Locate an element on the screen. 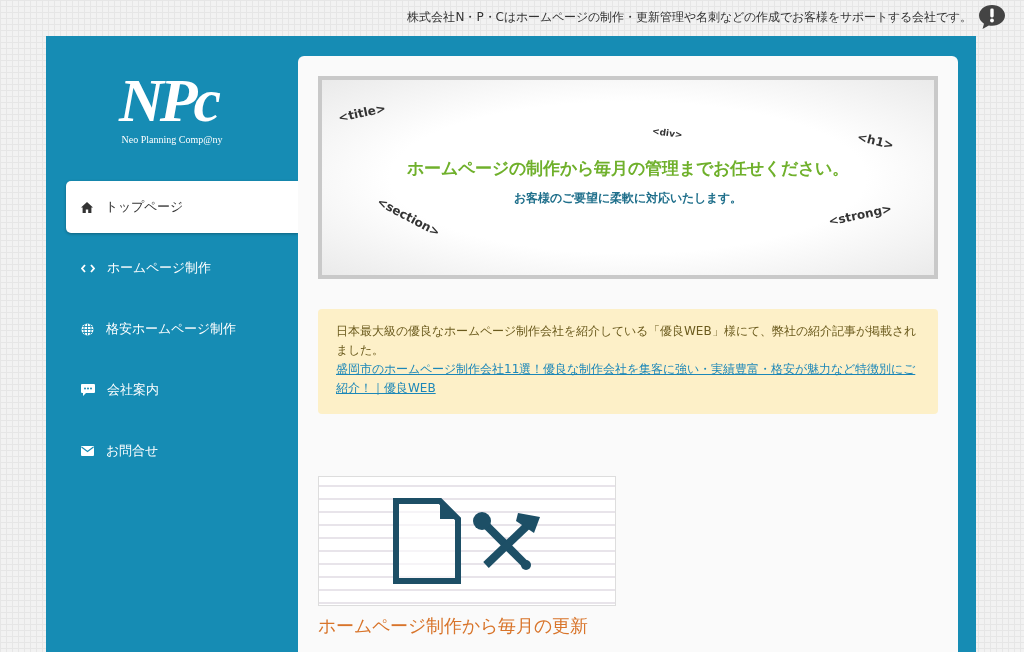 Image resolution: width=1024 pixels, height=652 pixels. banner-headline: ホームページの制作から毎月の管理までお任せください。 is located at coordinates (628, 168).